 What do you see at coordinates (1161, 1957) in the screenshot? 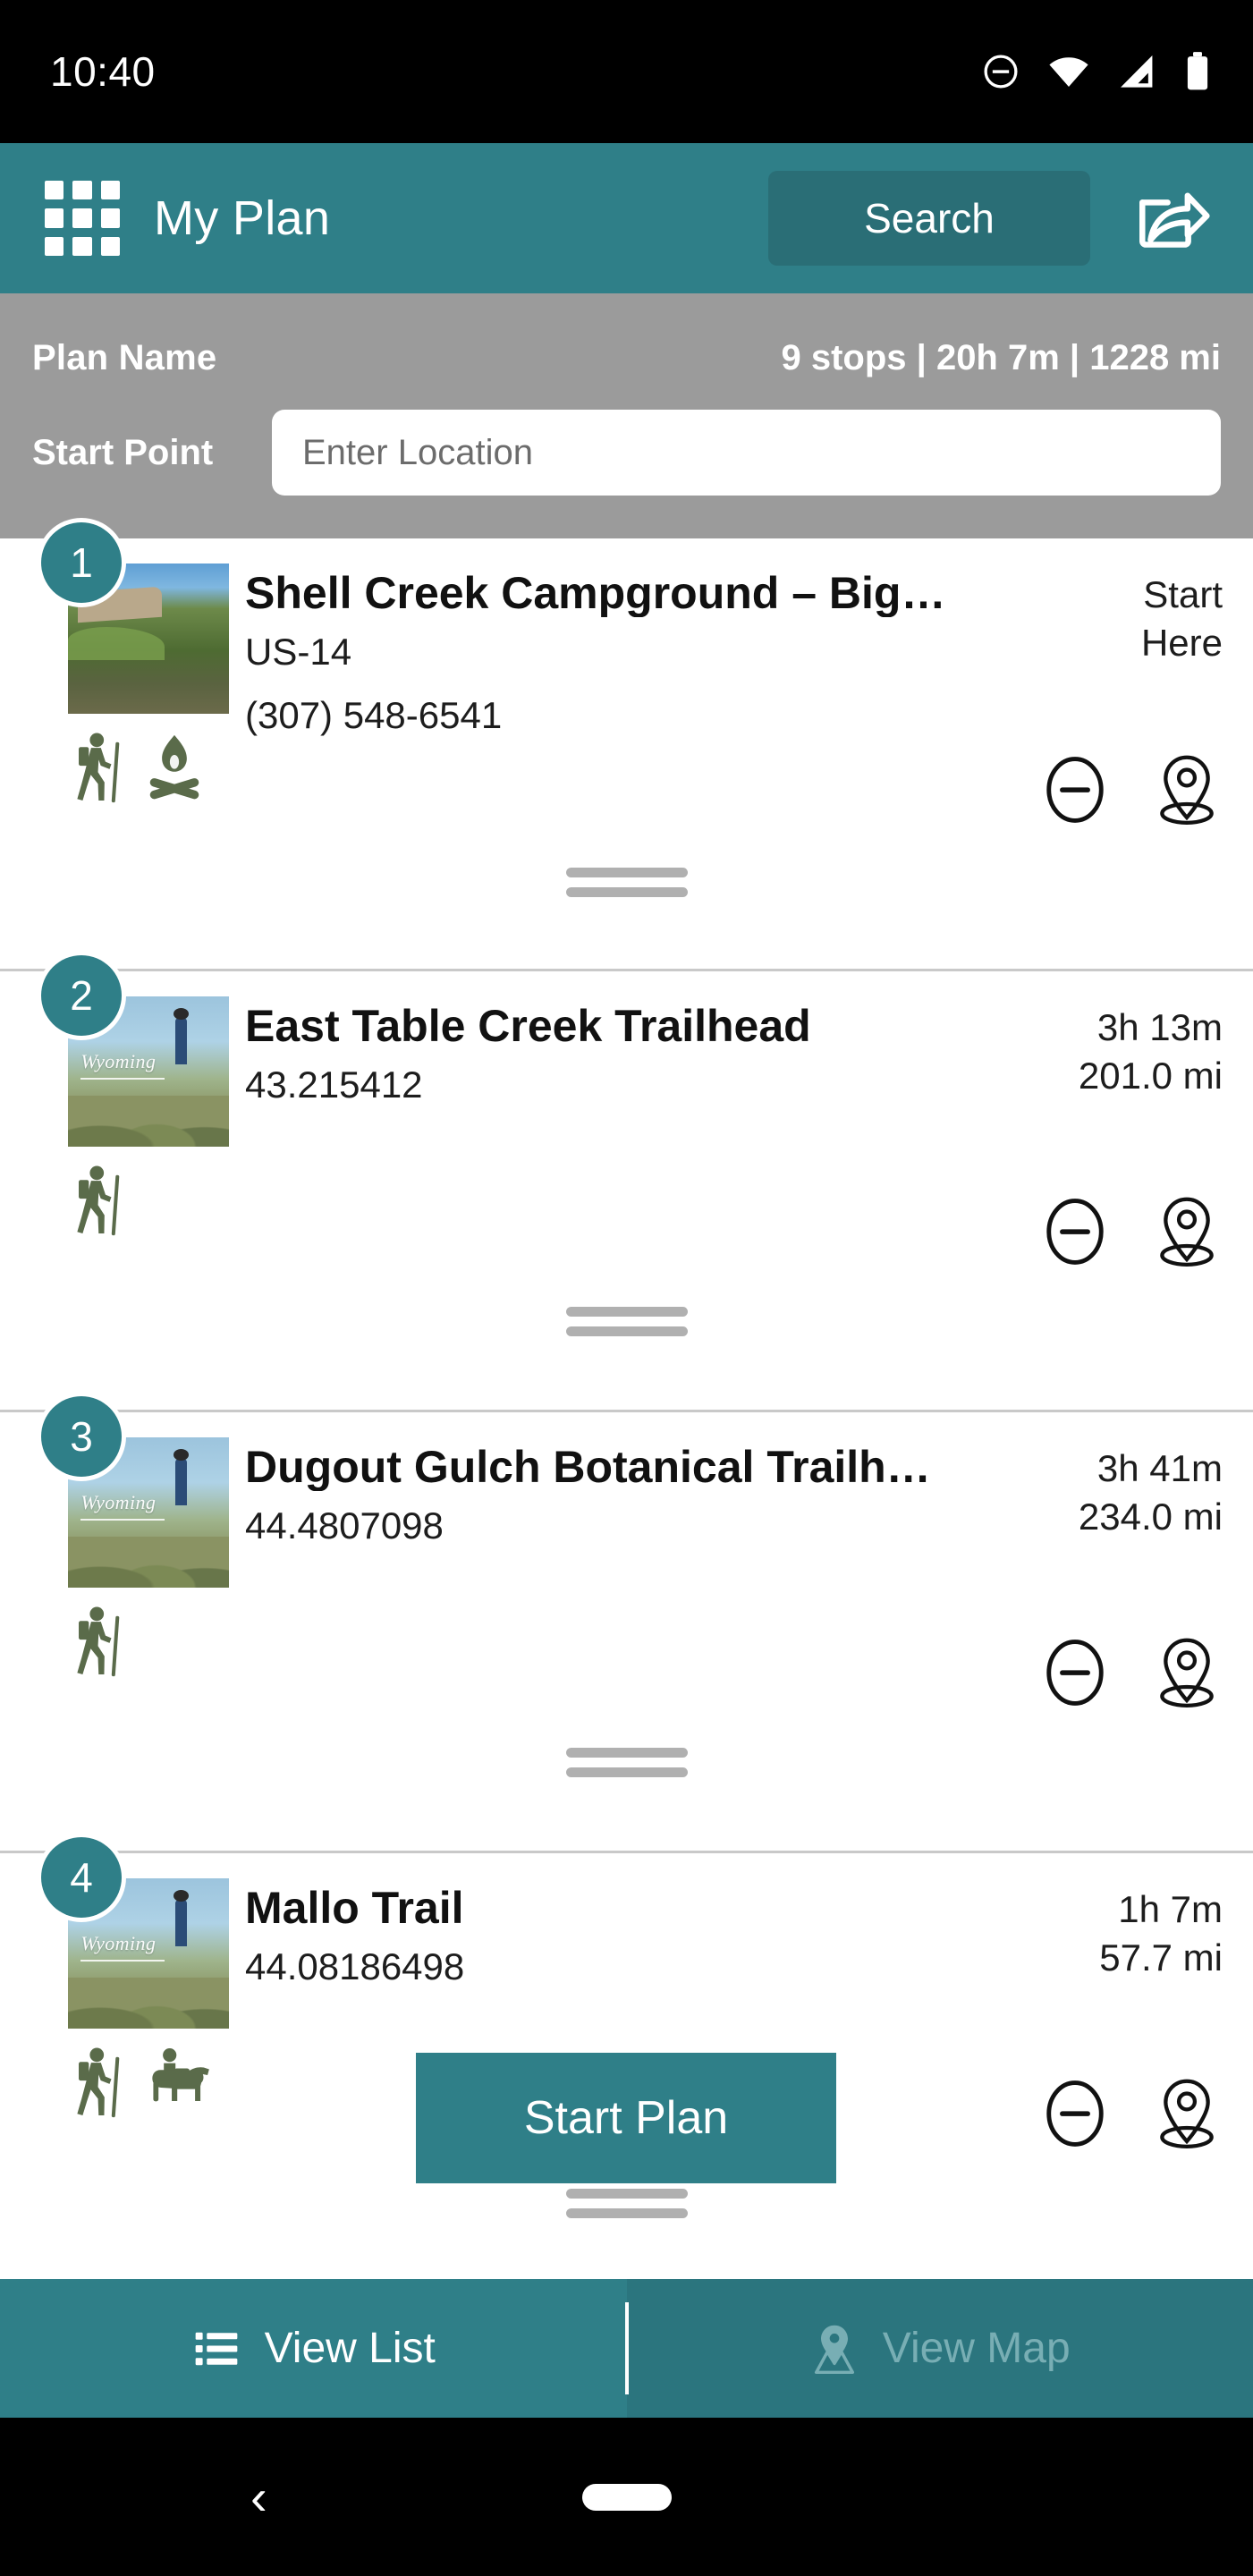
I see `stop-meta-distance: 57.7 mi` at bounding box center [1161, 1957].